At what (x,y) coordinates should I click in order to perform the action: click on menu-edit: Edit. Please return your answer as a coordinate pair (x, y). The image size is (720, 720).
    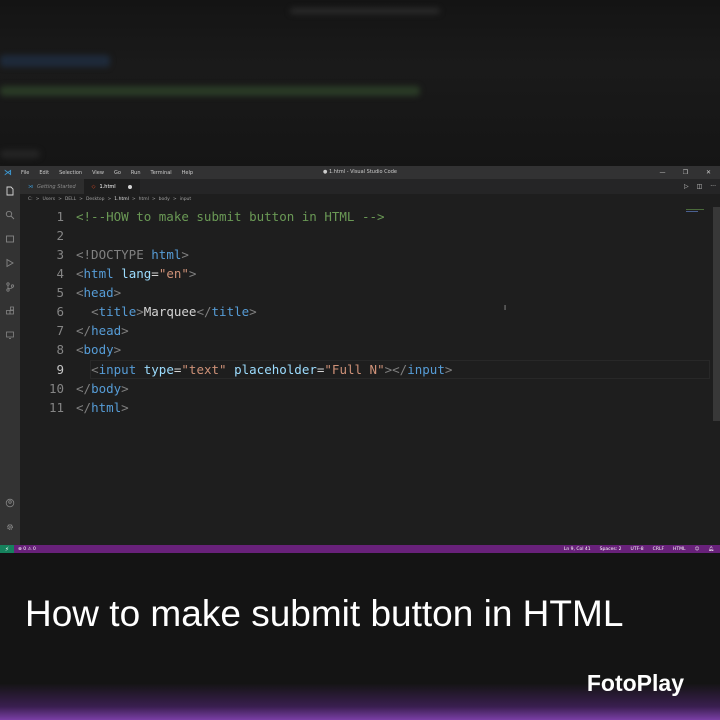
    Looking at the image, I should click on (44, 173).